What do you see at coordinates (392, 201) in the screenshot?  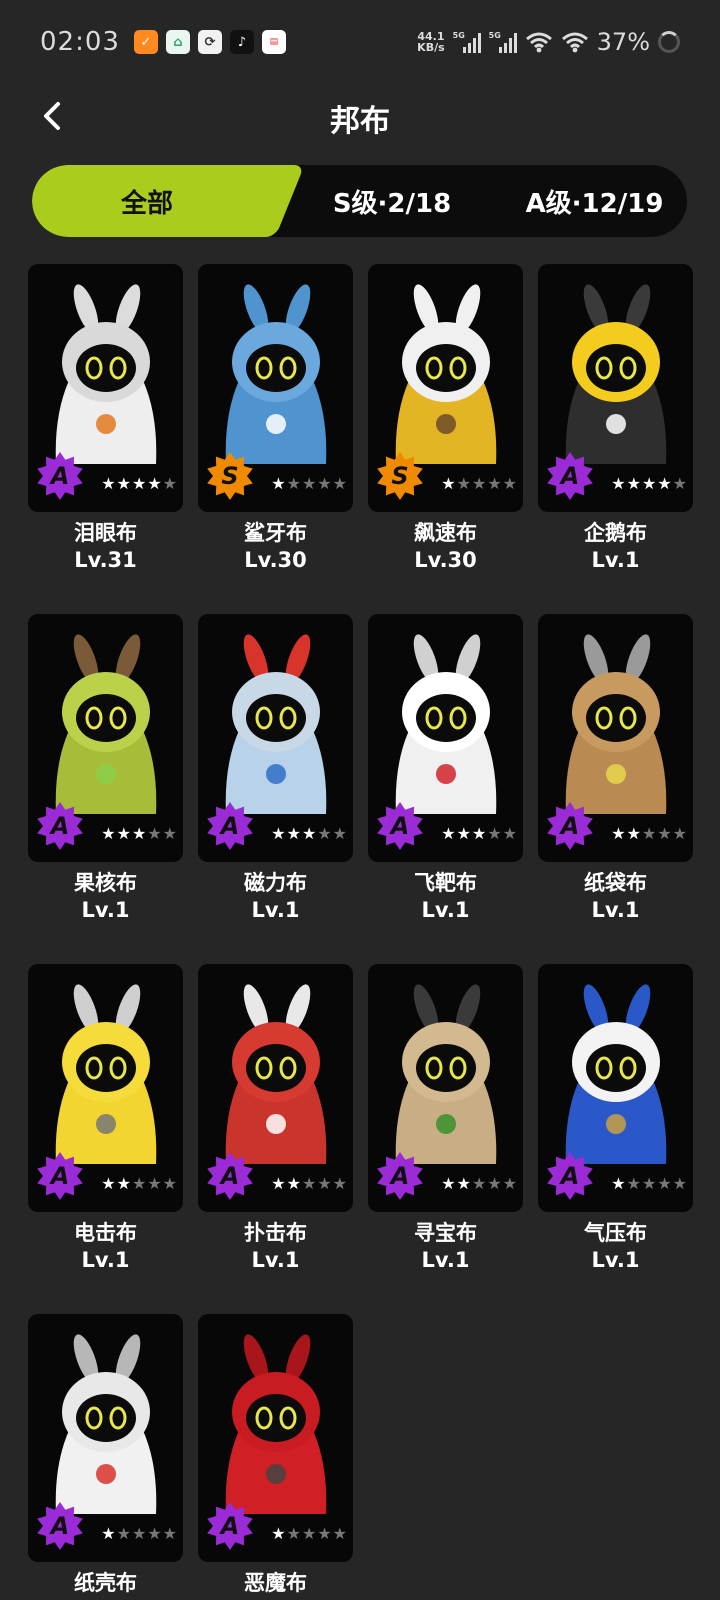 I see `tab-s-rank: S级·2/18` at bounding box center [392, 201].